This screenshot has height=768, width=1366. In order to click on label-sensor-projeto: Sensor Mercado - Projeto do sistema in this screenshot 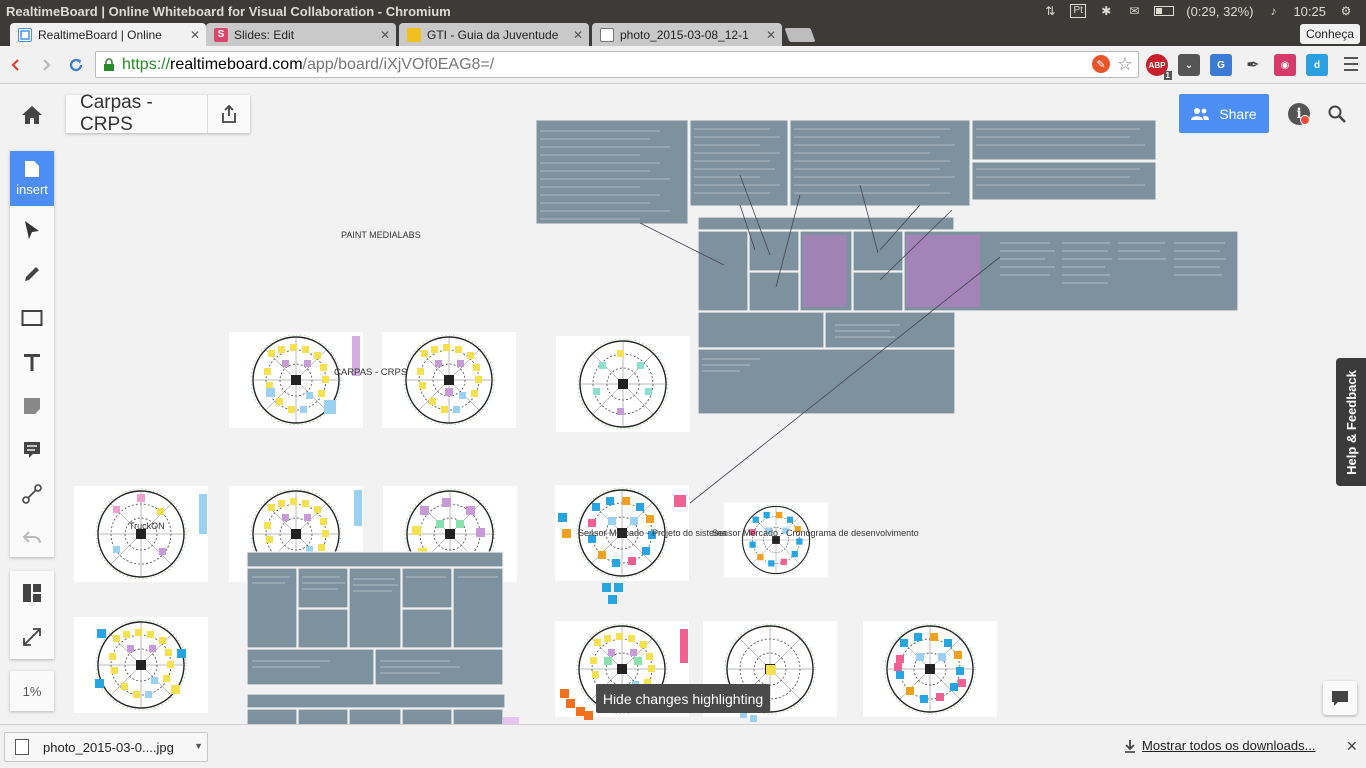, I will do `click(652, 533)`.